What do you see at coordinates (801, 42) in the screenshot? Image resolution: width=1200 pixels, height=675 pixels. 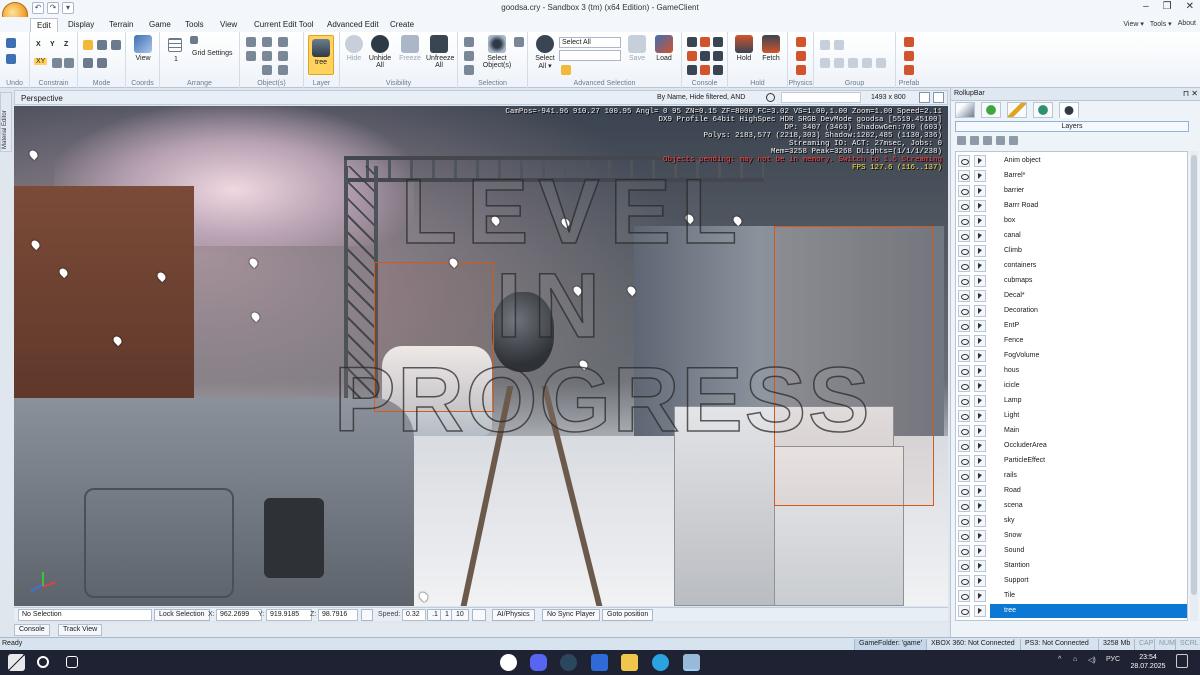 I see `physics-tool-1-icon` at bounding box center [801, 42].